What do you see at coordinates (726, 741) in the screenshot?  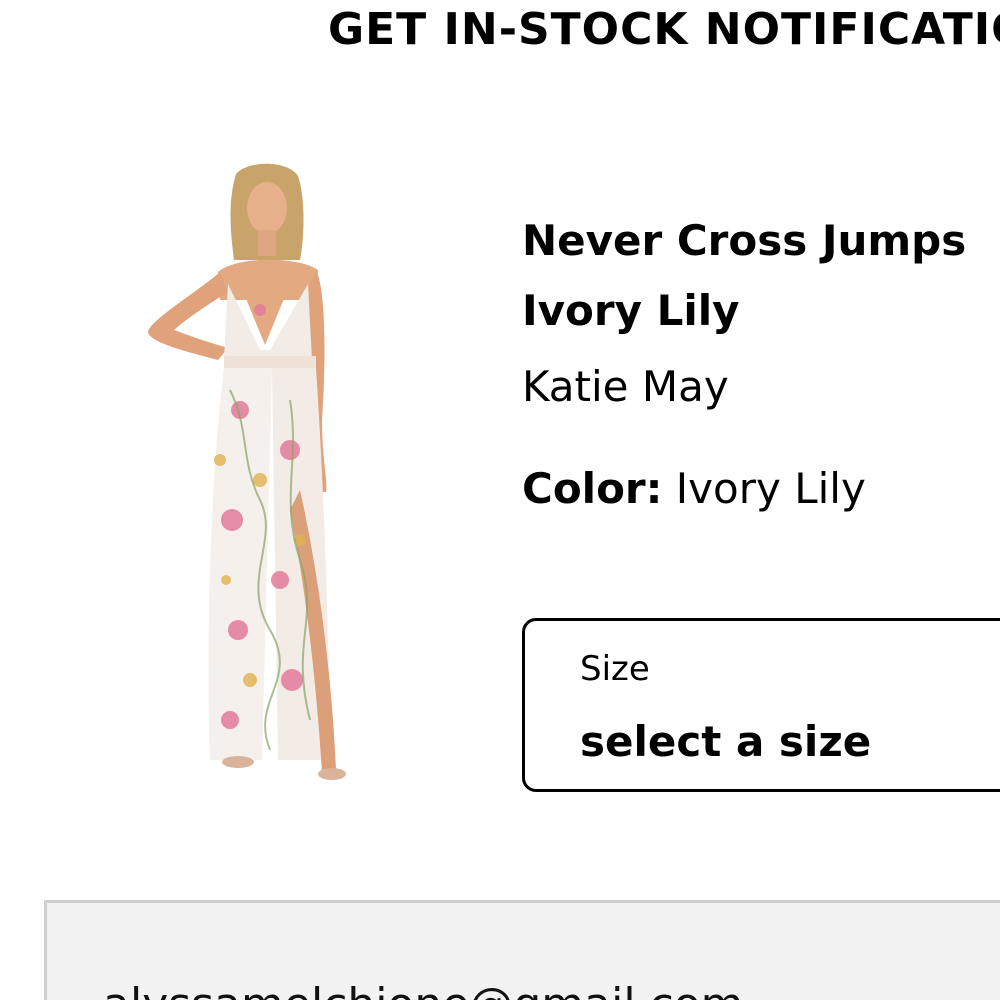 I see `size-value: select a size` at bounding box center [726, 741].